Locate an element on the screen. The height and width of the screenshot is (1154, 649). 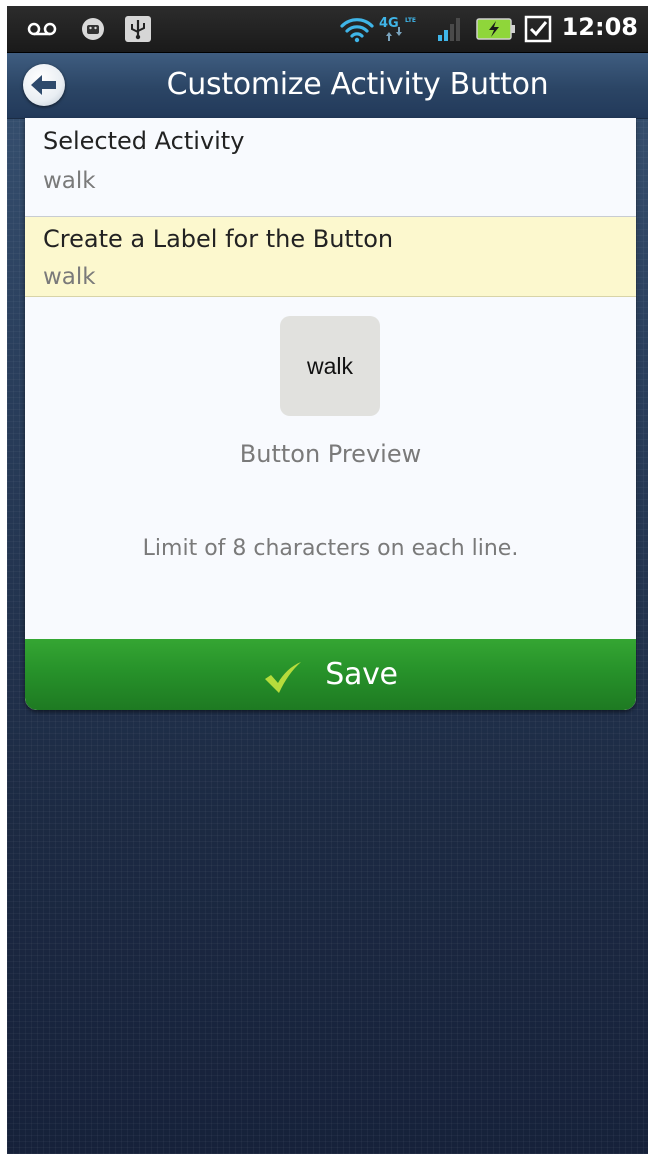
selected-activity-label: Selected Activity is located at coordinates (144, 141).